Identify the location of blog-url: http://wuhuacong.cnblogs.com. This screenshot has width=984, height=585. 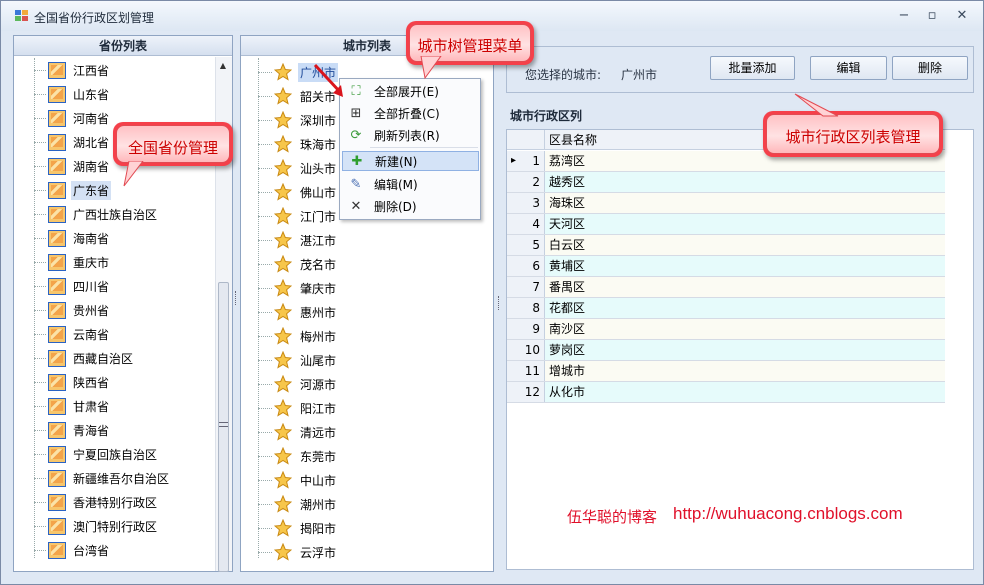
(788, 514).